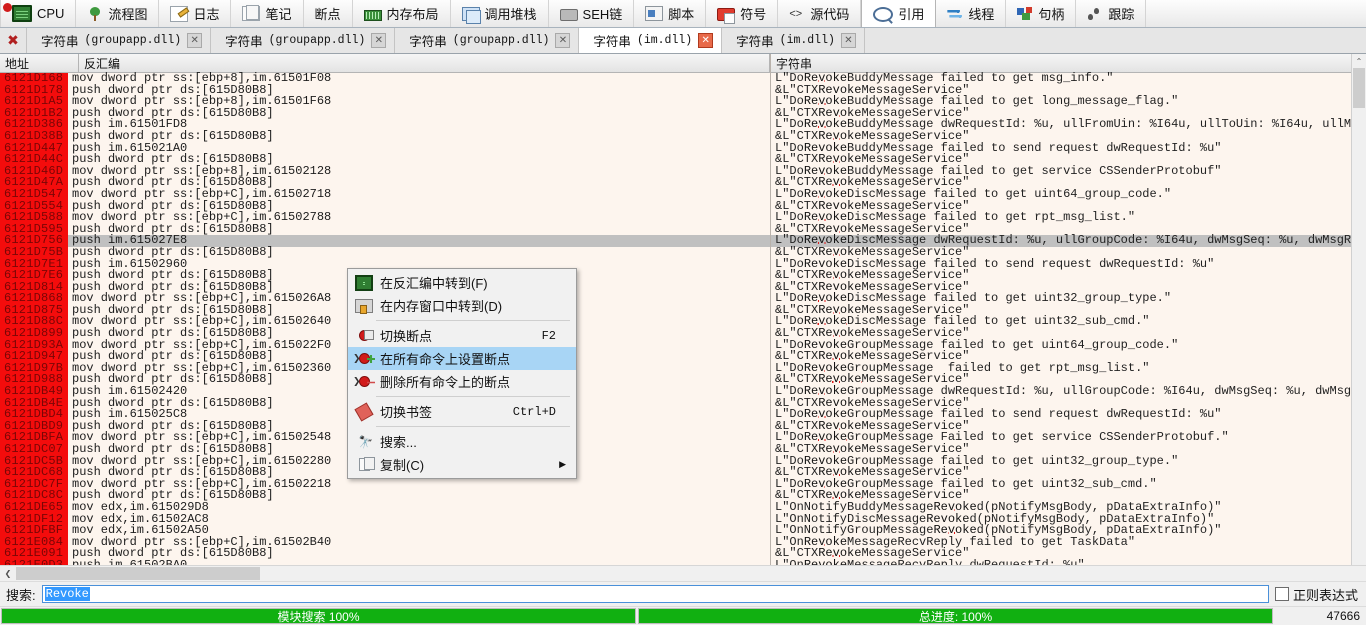 The width and height of the screenshot is (1366, 625). Describe the element at coordinates (462, 464) in the screenshot. I see `menu-item: 复制(C) ▶` at that location.